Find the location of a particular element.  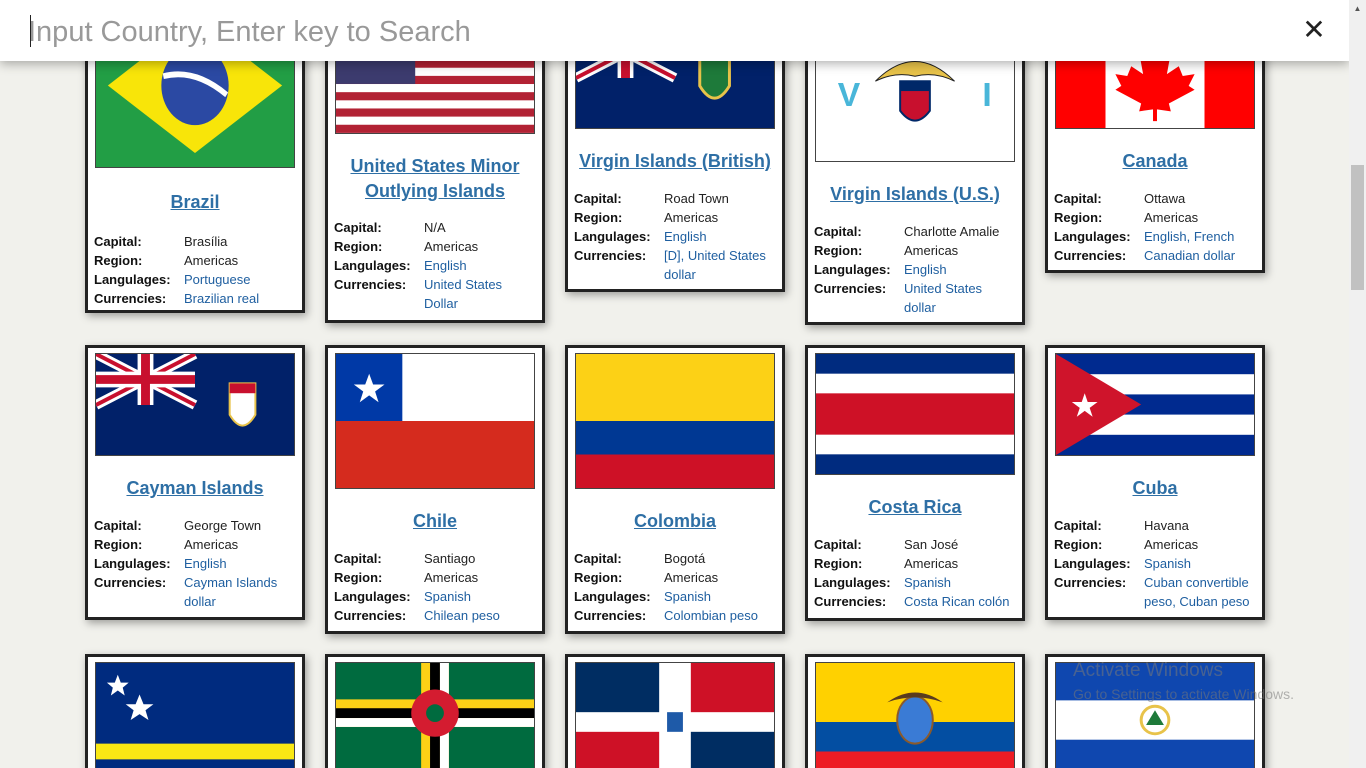

country-name-link: Canada is located at coordinates (1155, 161).